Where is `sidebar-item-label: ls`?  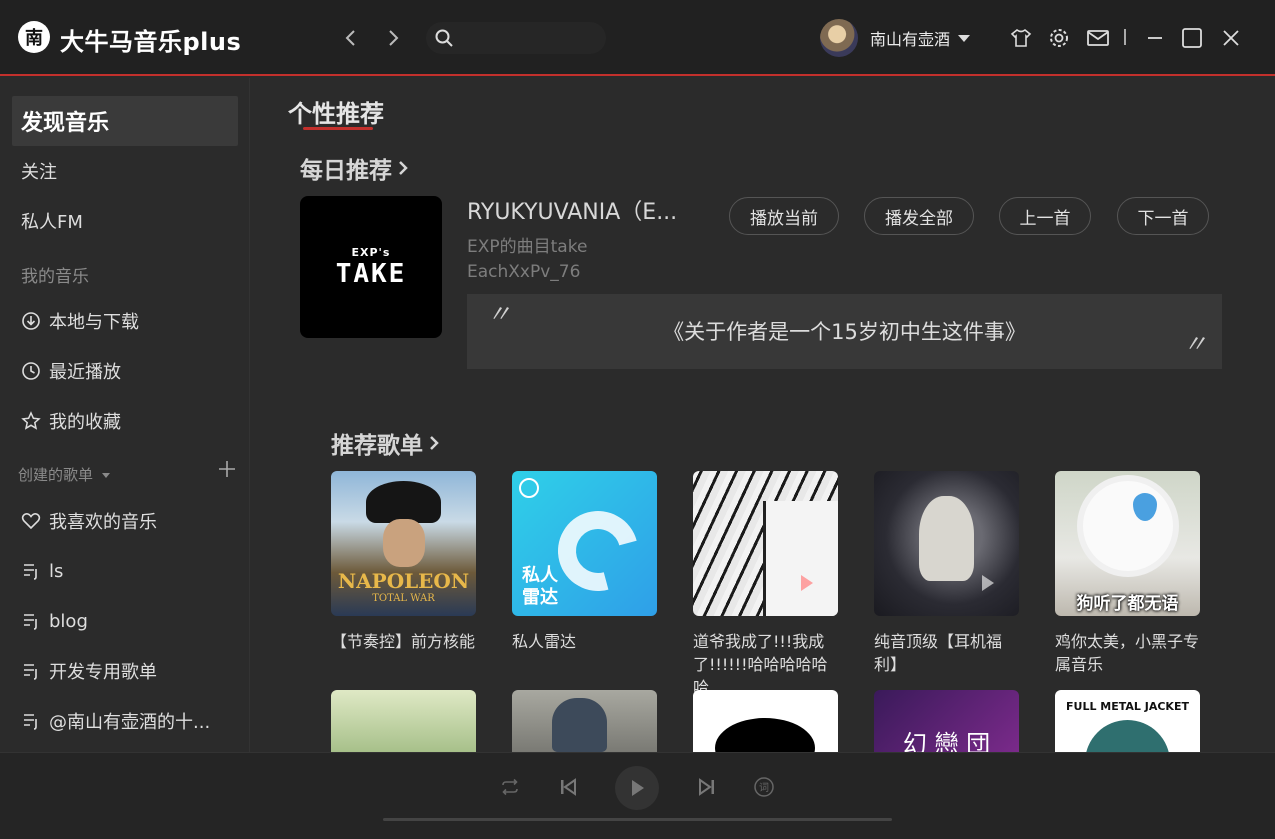
sidebar-item-label: ls is located at coordinates (56, 571).